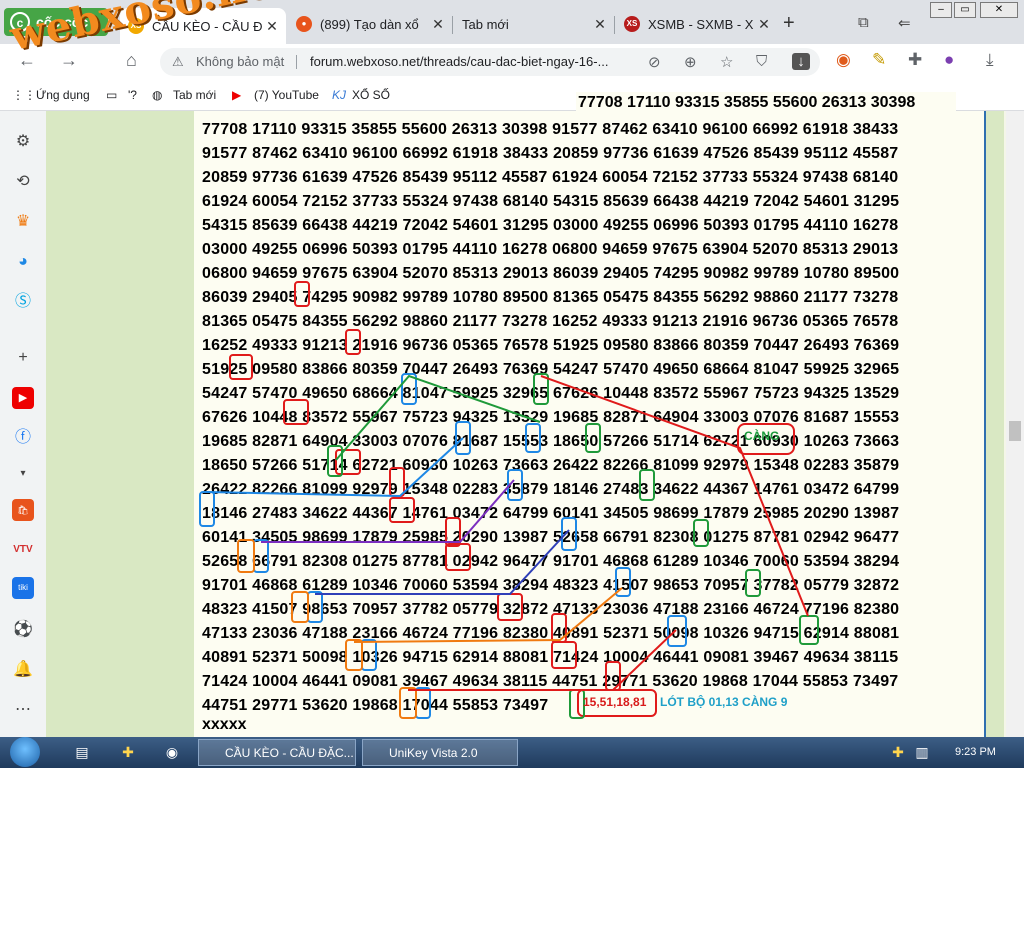  I want to click on cang-label: CÀNG, so click(762, 436).